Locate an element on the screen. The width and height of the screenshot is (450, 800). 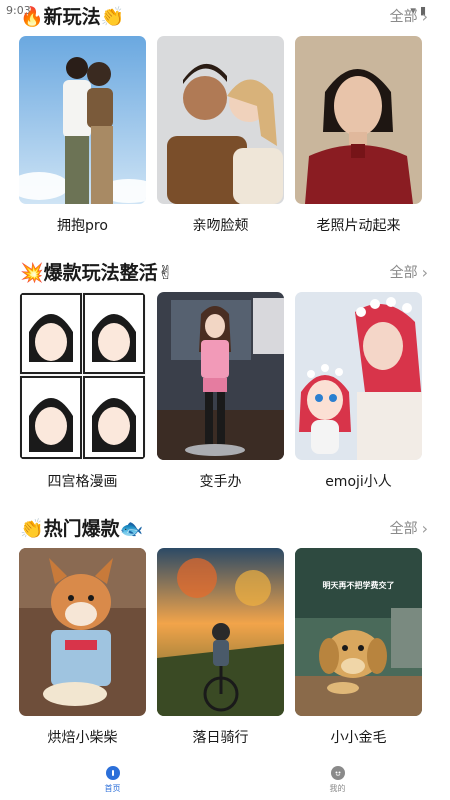
bottom-tab-bar: 首页 我的 is located at coordinates (225, 780).